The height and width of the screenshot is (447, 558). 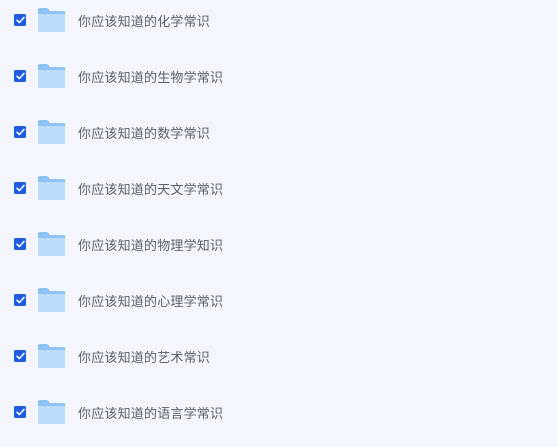 What do you see at coordinates (150, 76) in the screenshot?
I see `file-name: 你应该知道的生物学常识` at bounding box center [150, 76].